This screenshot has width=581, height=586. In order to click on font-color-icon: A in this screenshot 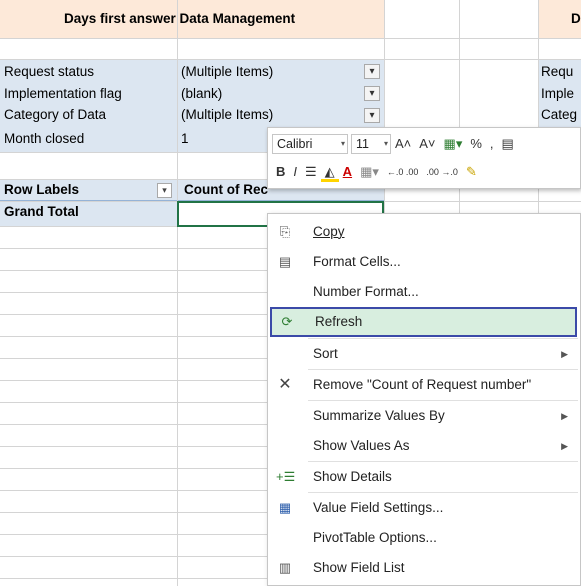, I will do `click(347, 172)`.